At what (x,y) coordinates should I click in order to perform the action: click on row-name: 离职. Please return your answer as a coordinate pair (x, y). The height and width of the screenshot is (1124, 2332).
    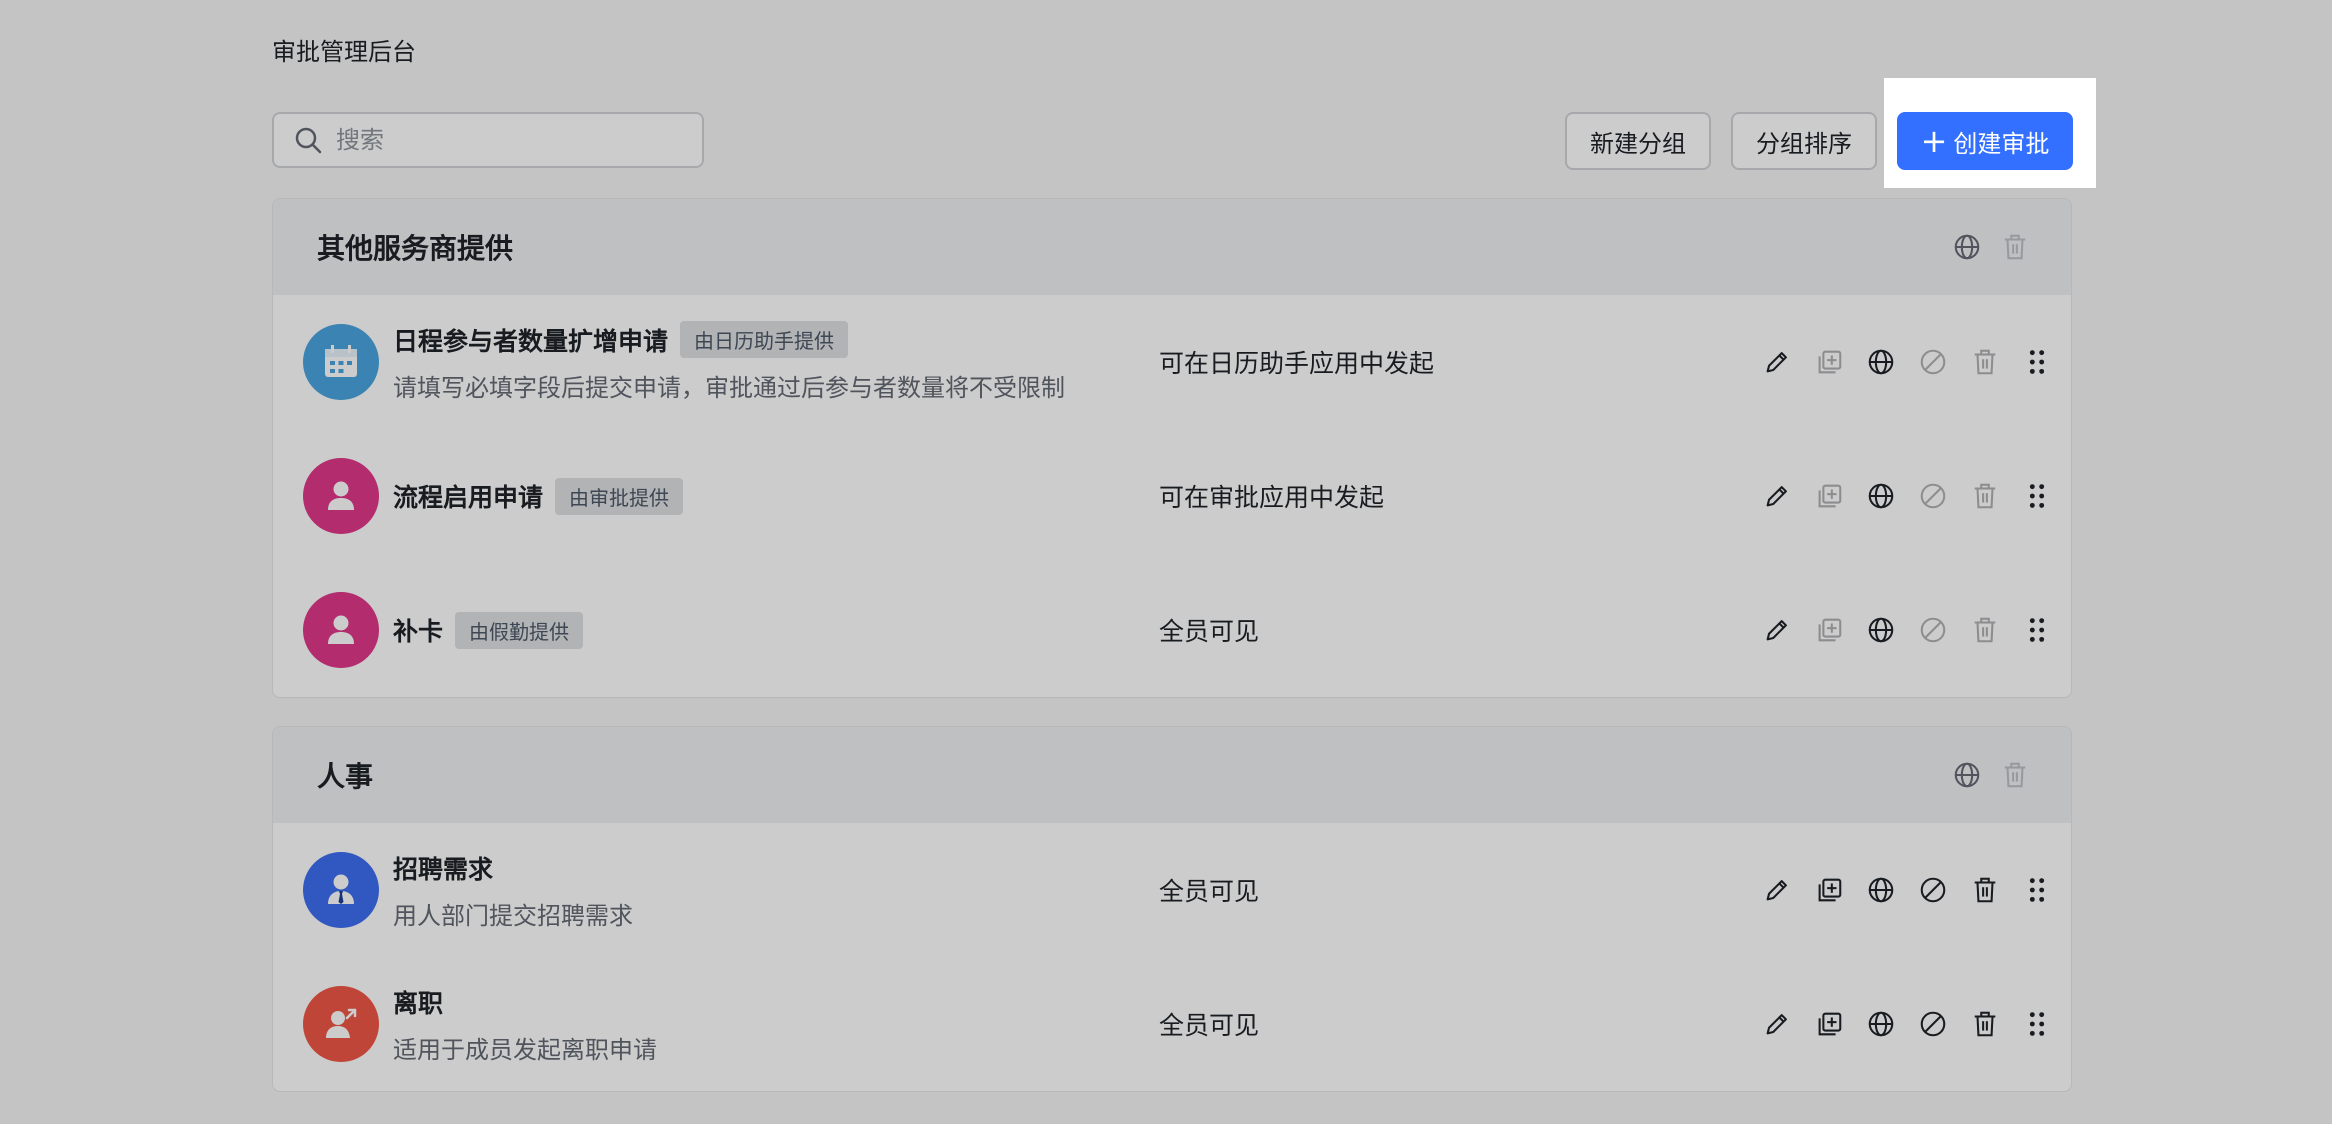
    Looking at the image, I should click on (418, 1003).